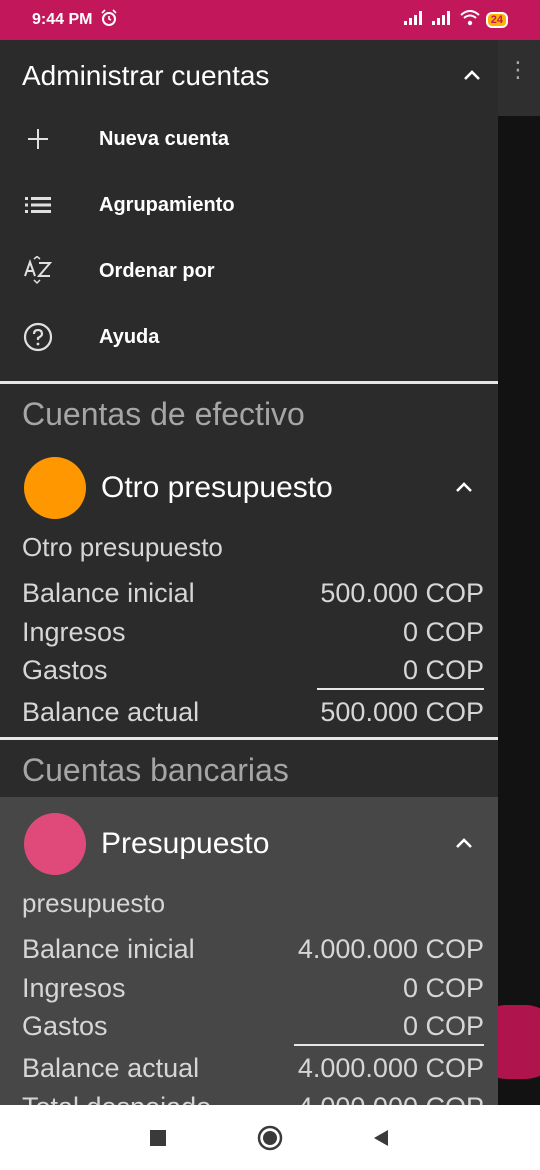  Describe the element at coordinates (167, 204) in the screenshot. I see `menu-label: Agrupamiento` at that location.